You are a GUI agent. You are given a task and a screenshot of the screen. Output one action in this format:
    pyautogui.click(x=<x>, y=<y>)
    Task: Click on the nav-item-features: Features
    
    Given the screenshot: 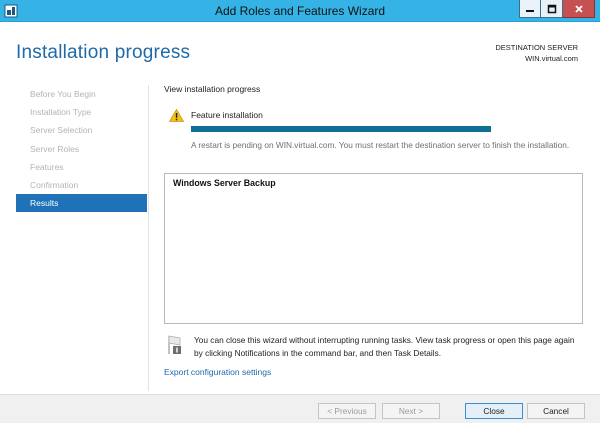 What is the action you would take?
    pyautogui.click(x=81, y=167)
    